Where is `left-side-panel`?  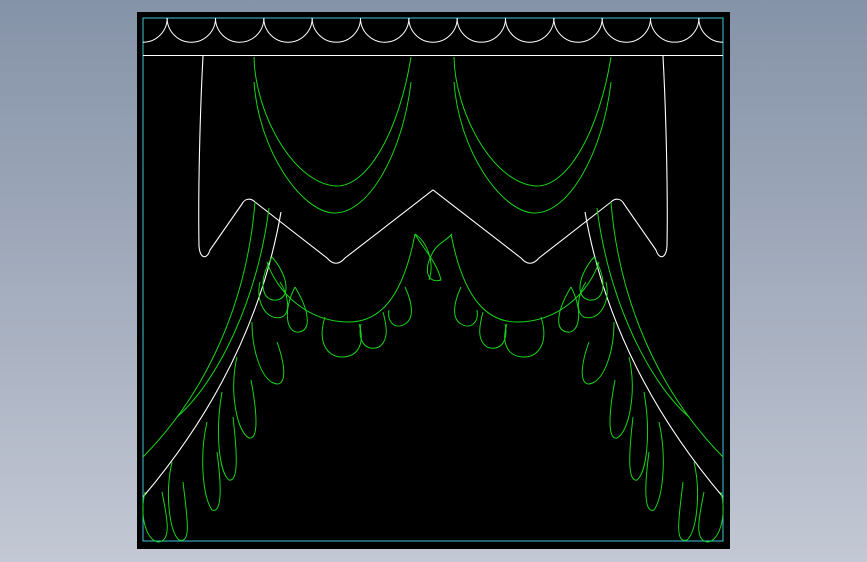
left-side-panel is located at coordinates (227, 156).